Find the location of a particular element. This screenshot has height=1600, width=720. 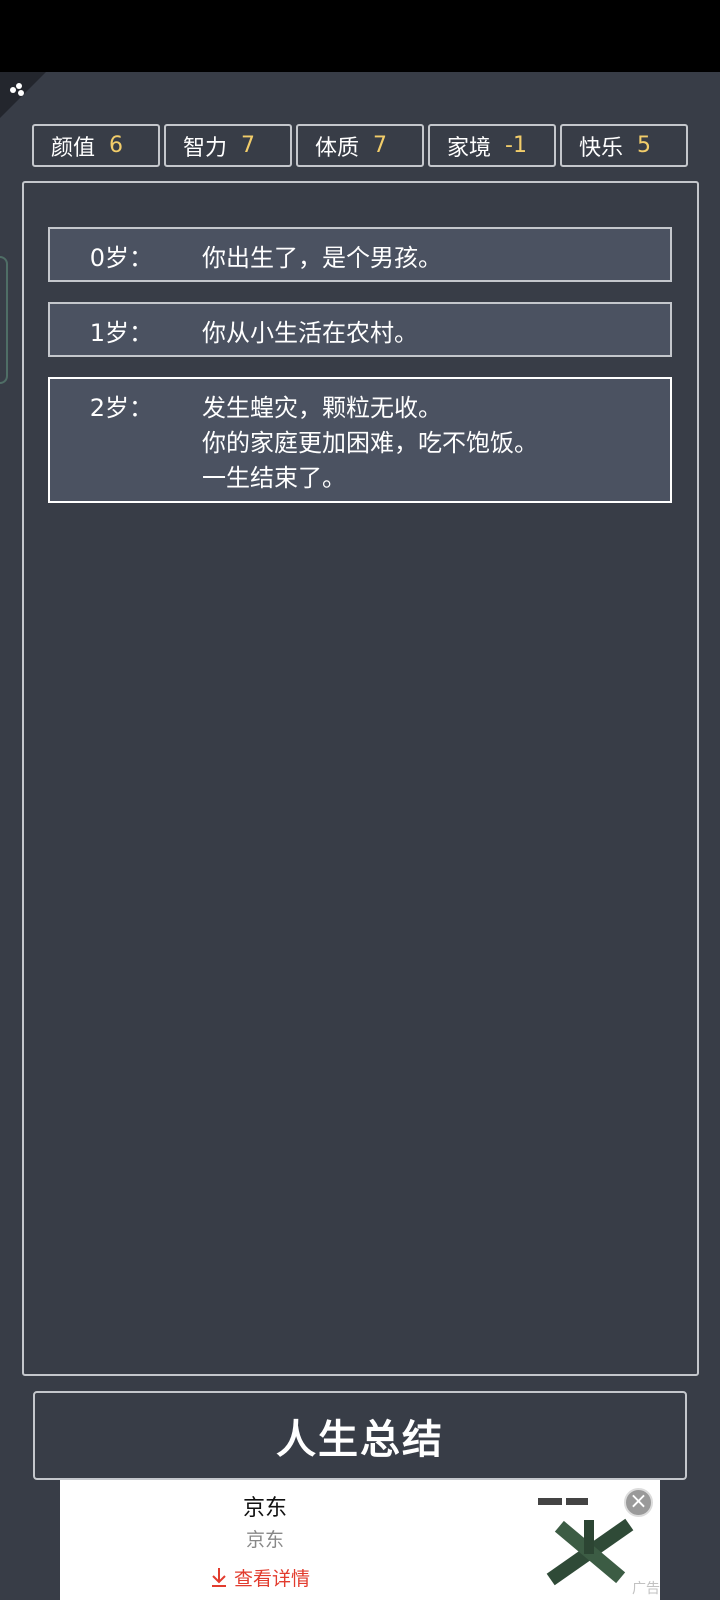

stat-happiness: 快乐 5 is located at coordinates (624, 145).